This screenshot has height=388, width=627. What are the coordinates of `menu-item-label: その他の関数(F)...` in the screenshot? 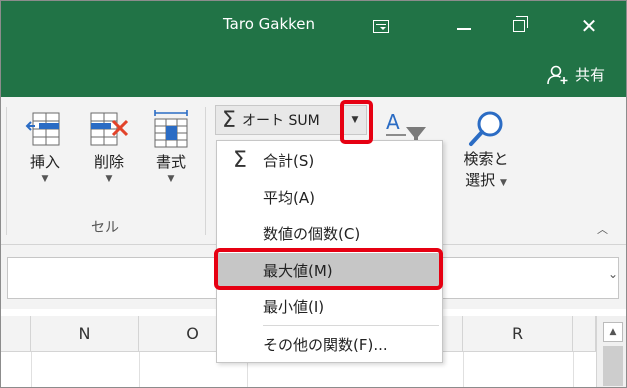 It's located at (325, 344).